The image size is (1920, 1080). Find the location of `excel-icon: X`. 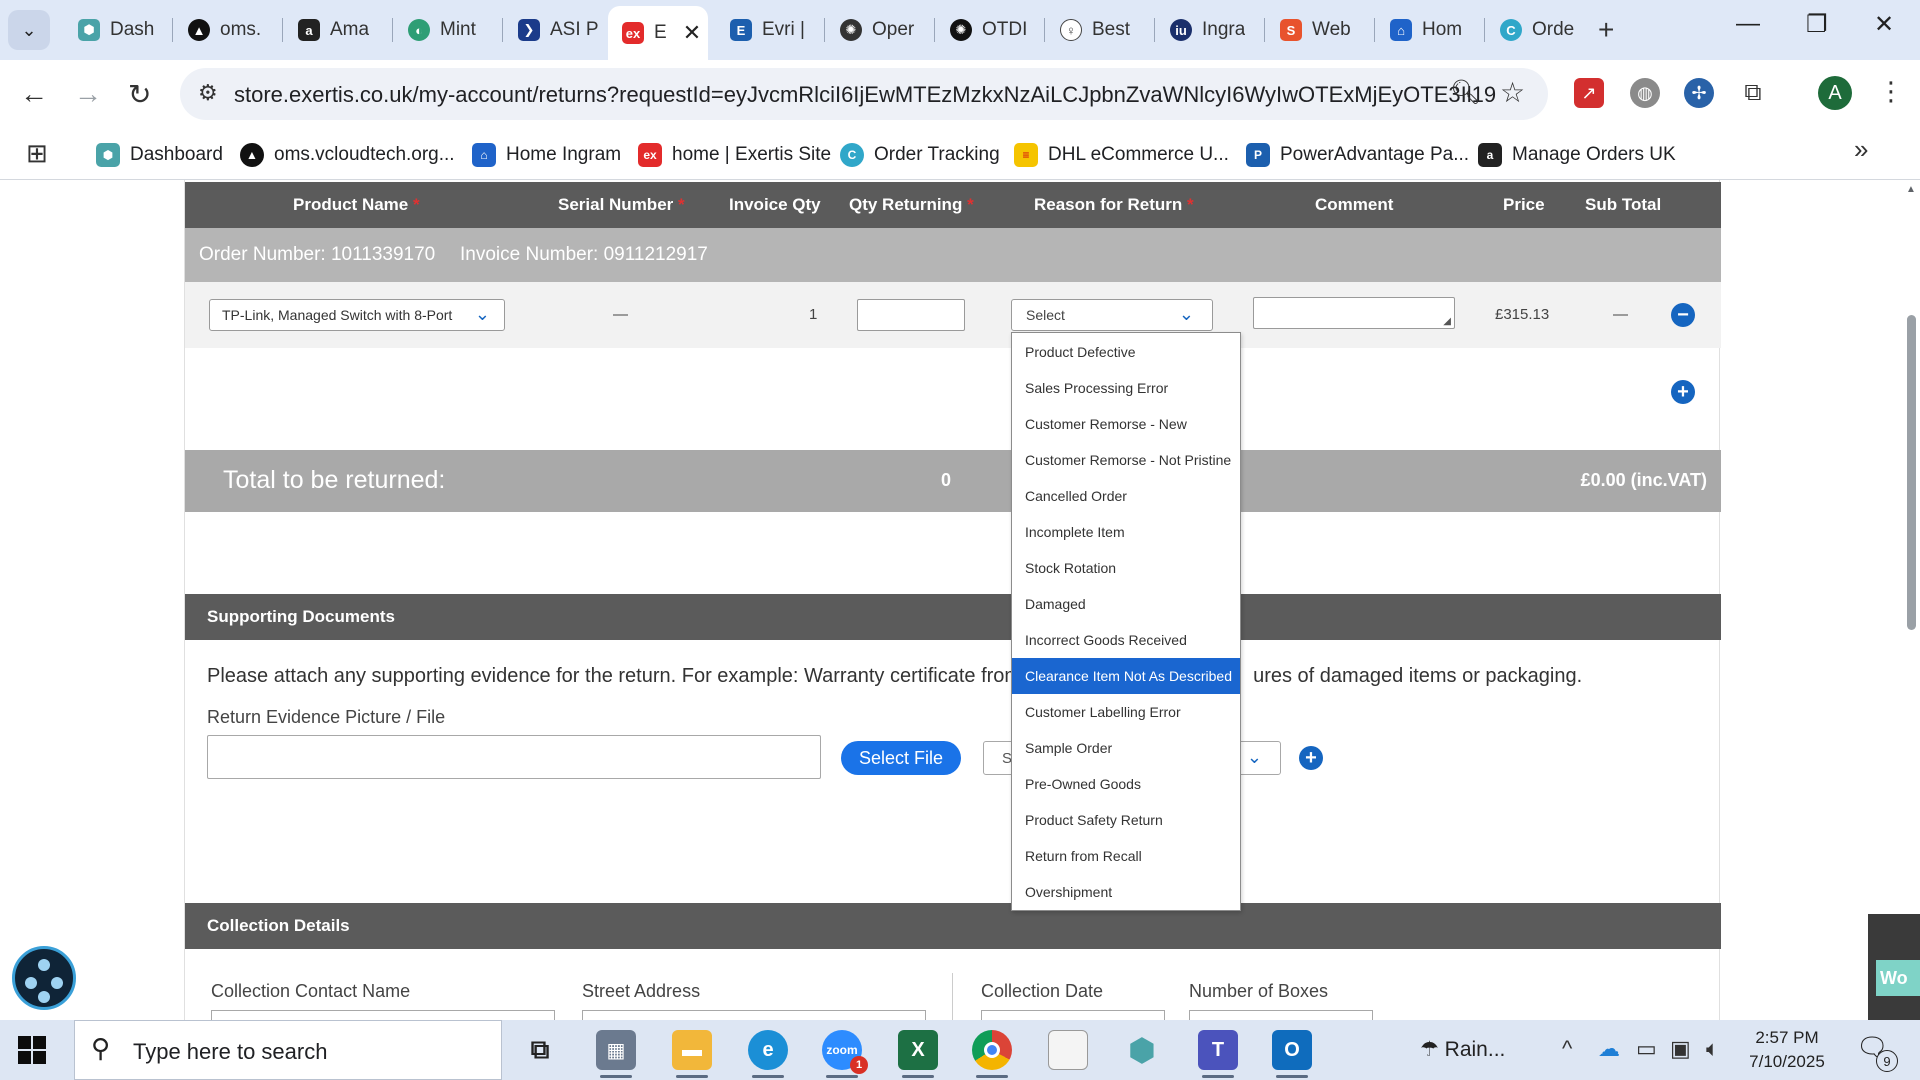

excel-icon: X is located at coordinates (918, 1054).